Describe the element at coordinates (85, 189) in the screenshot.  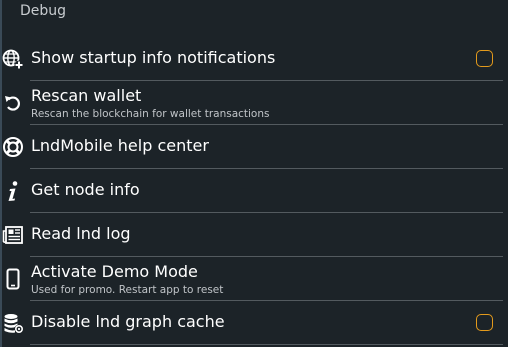
I see `setting-title: Get node info` at that location.